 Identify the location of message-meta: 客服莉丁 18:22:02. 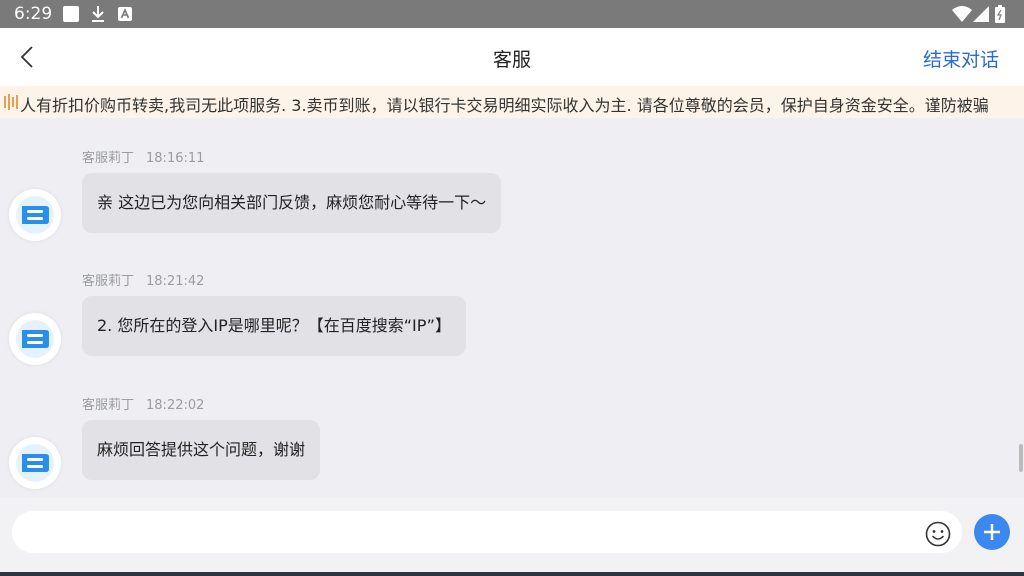
(143, 403).